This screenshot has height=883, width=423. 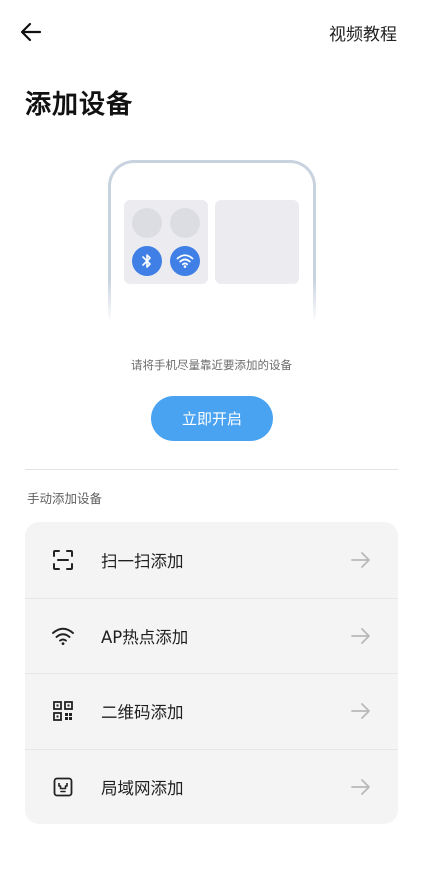 I want to click on bluetooth-toggle, so click(x=147, y=261).